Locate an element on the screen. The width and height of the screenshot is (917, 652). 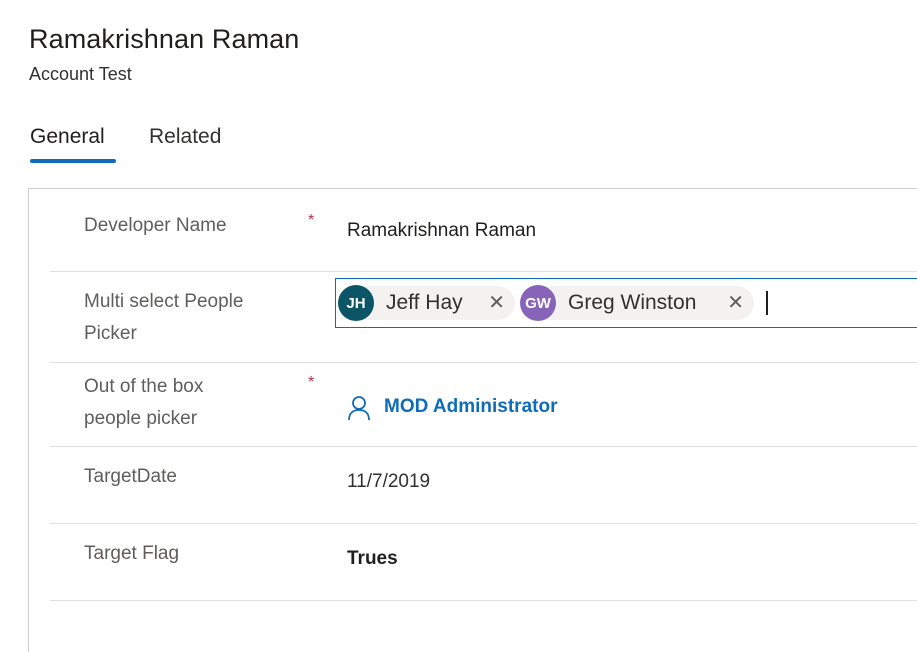
multi-picker-label-line1: Multi select People is located at coordinates (164, 301).